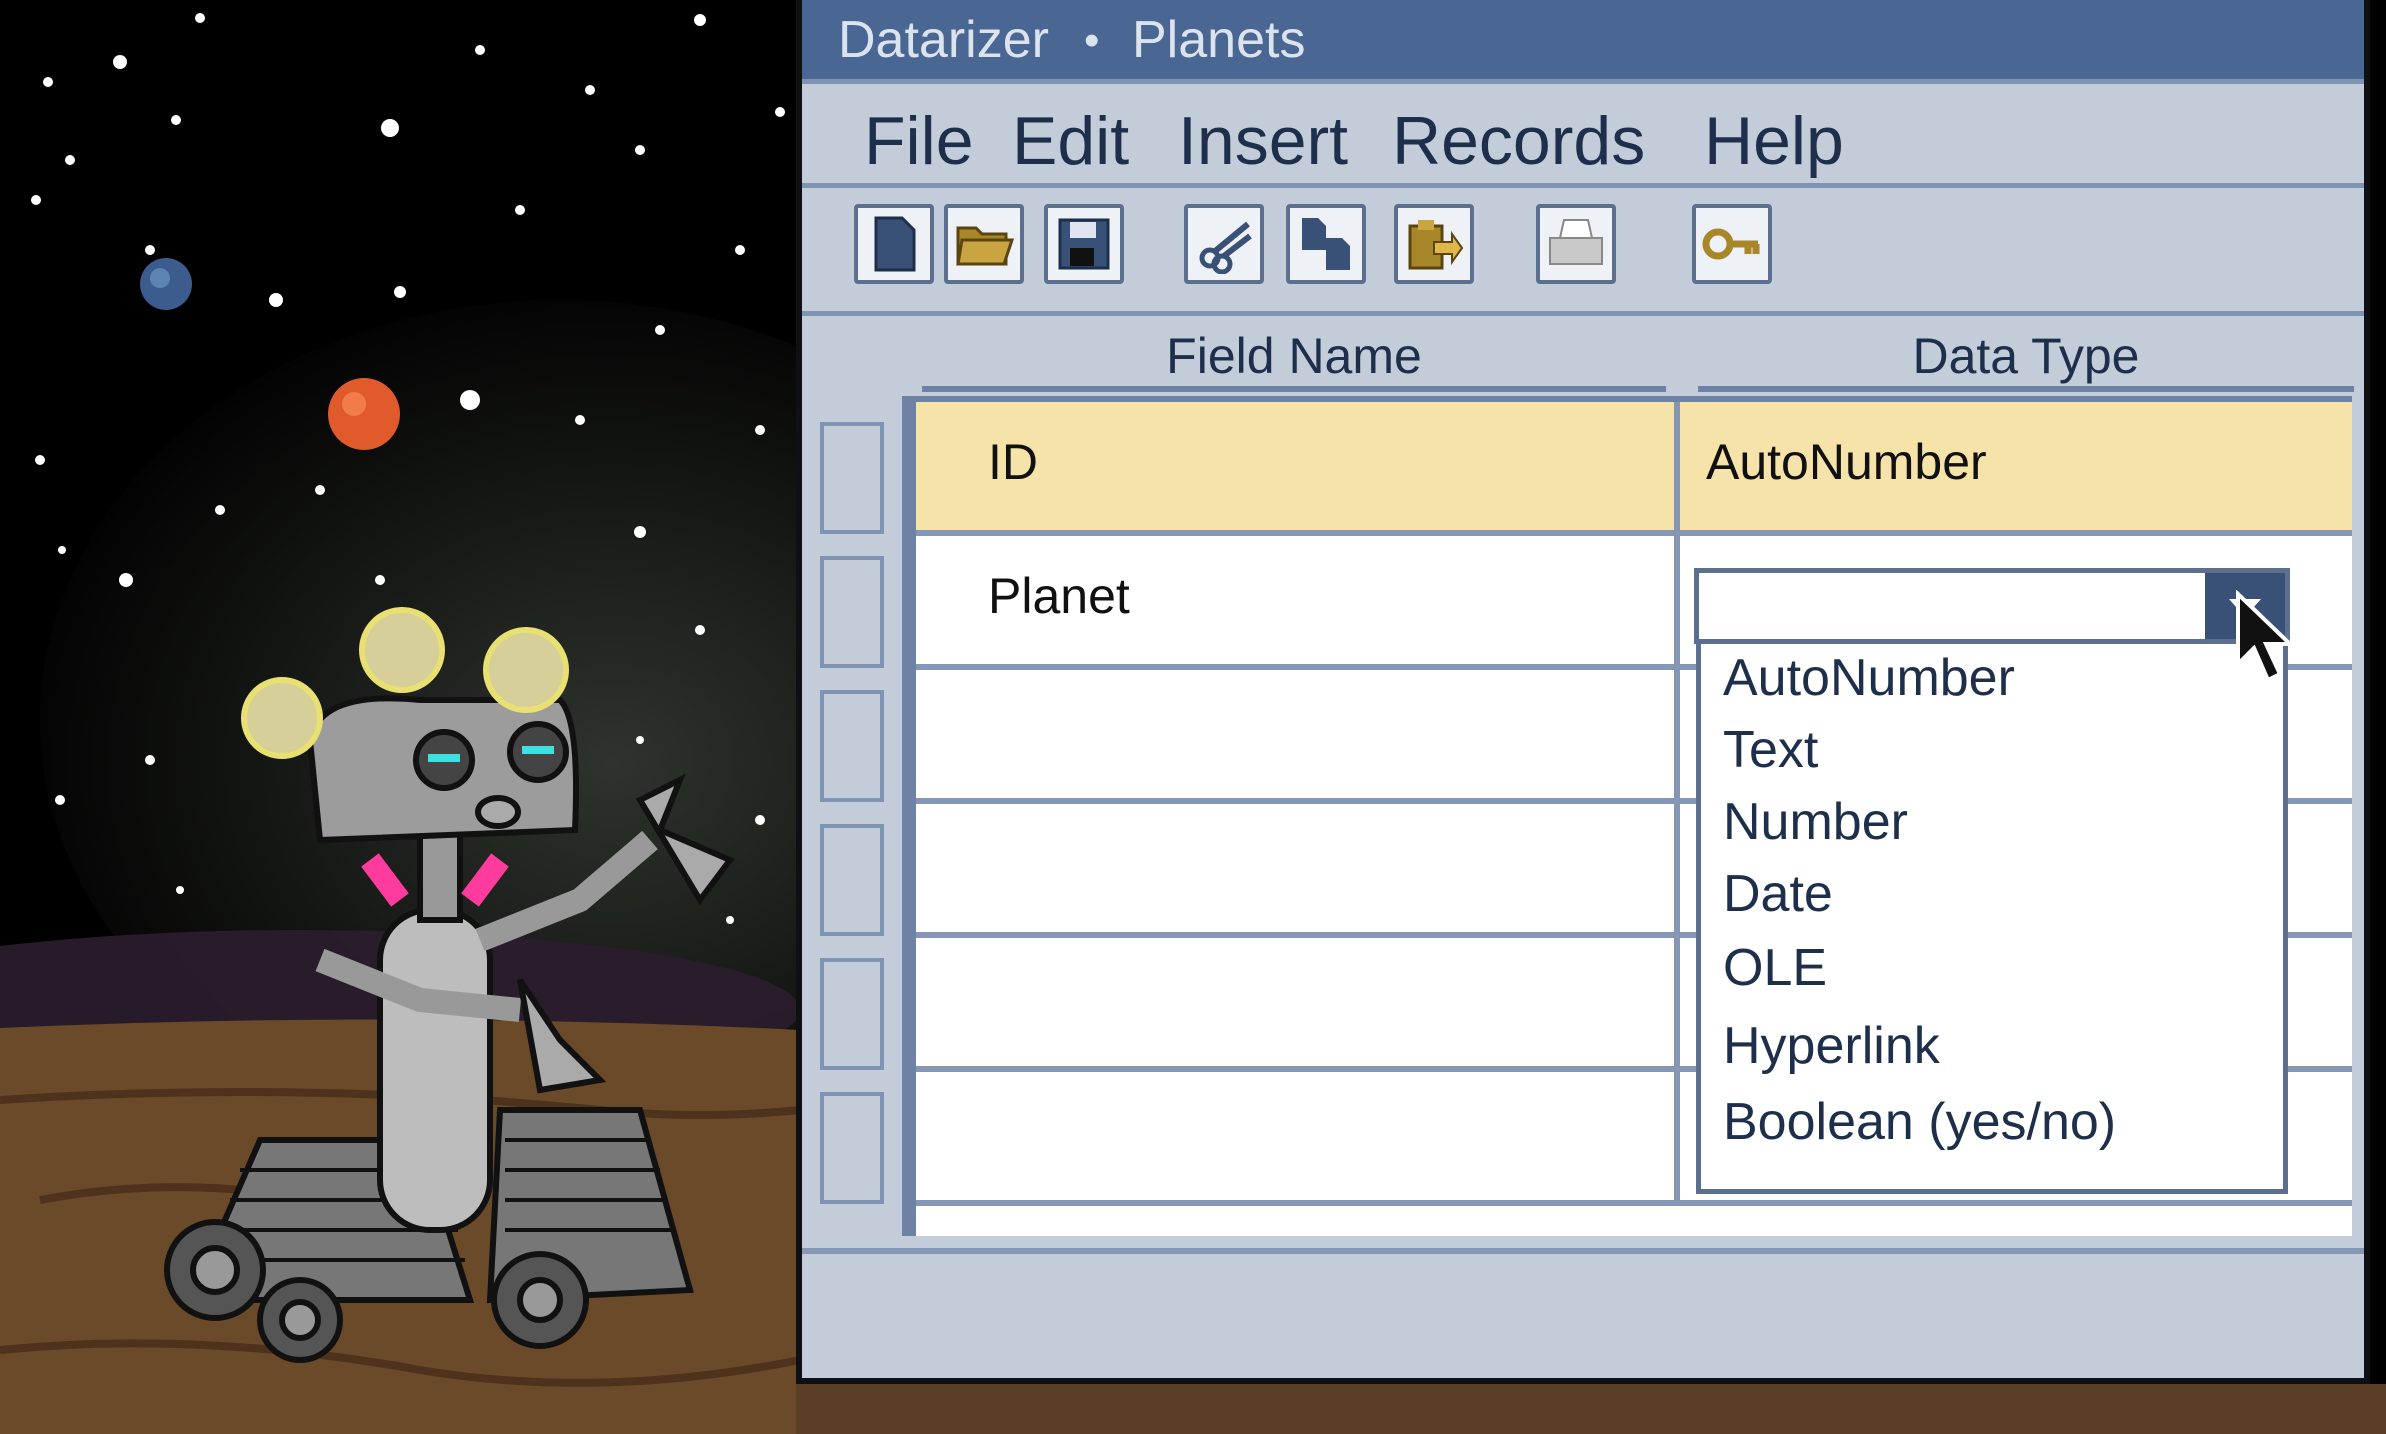 This screenshot has width=2386, height=1434. I want to click on key-button, so click(1732, 244).